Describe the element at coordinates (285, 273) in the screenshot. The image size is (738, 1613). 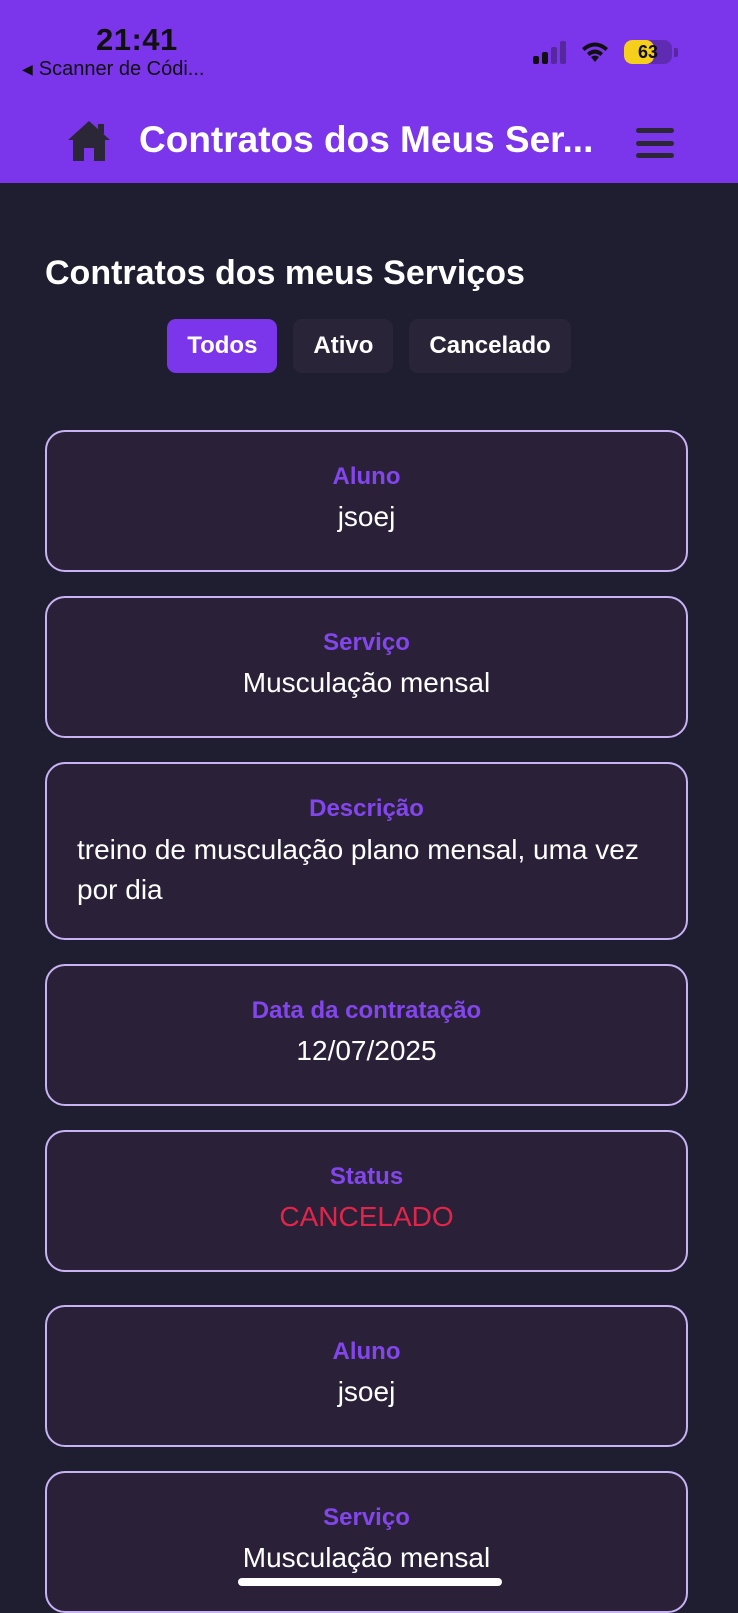
I see `page-title: Contratos dos meus Serviços` at that location.